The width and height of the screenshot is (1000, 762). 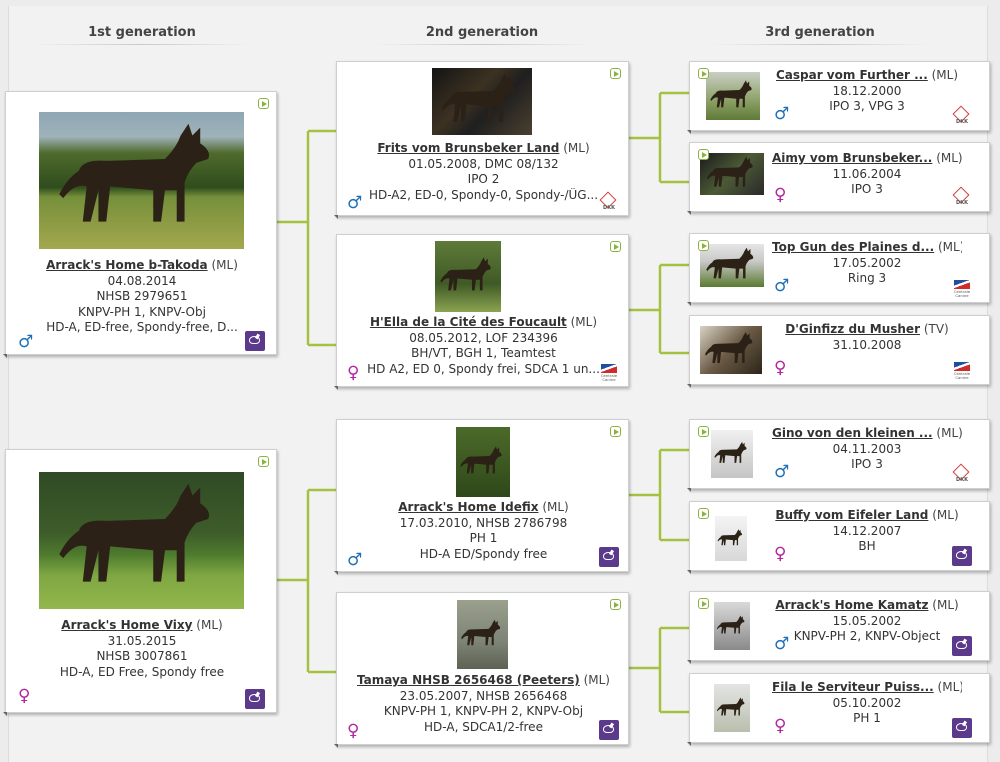 What do you see at coordinates (482, 101) in the screenshot?
I see `dog-collage-photo` at bounding box center [482, 101].